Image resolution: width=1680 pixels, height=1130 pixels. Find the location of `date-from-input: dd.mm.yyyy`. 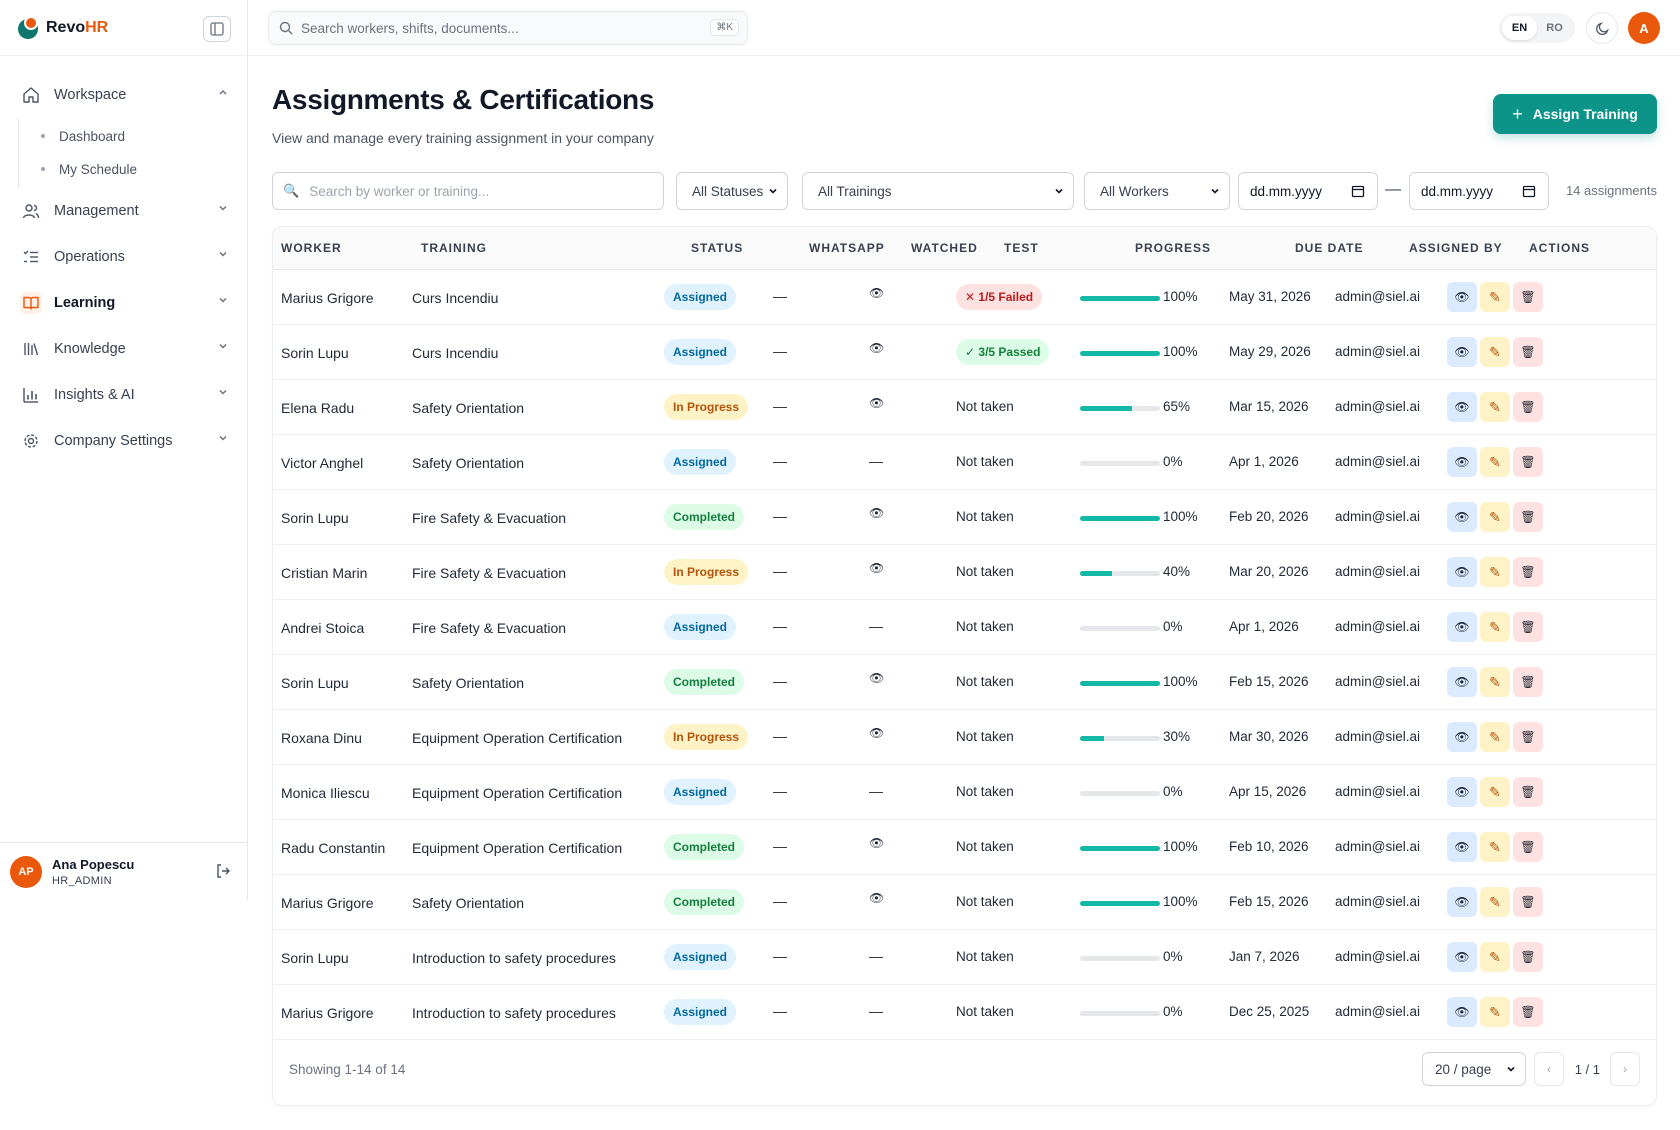

date-from-input: dd.mm.yyyy is located at coordinates (1308, 191).